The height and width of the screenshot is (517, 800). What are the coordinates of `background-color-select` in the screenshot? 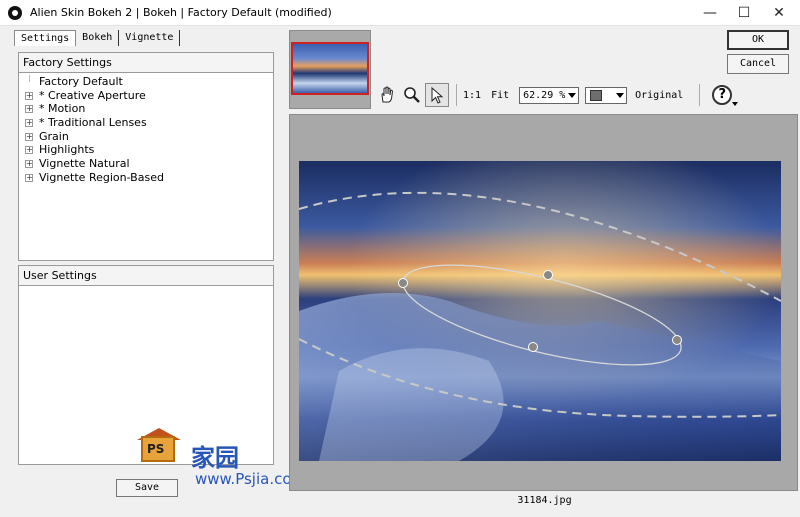 It's located at (606, 95).